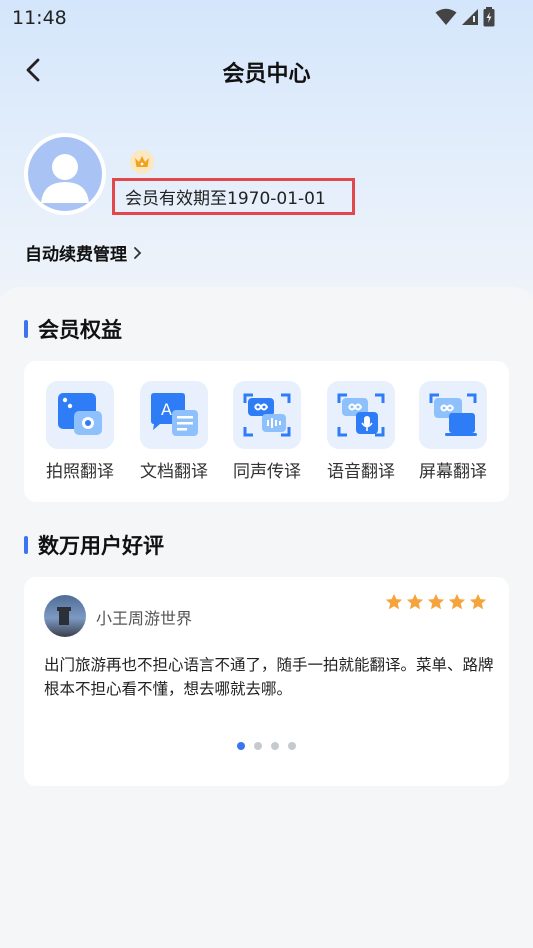 This screenshot has height=948, width=533. What do you see at coordinates (166, 409) in the screenshot?
I see `svg-text: A` at bounding box center [166, 409].